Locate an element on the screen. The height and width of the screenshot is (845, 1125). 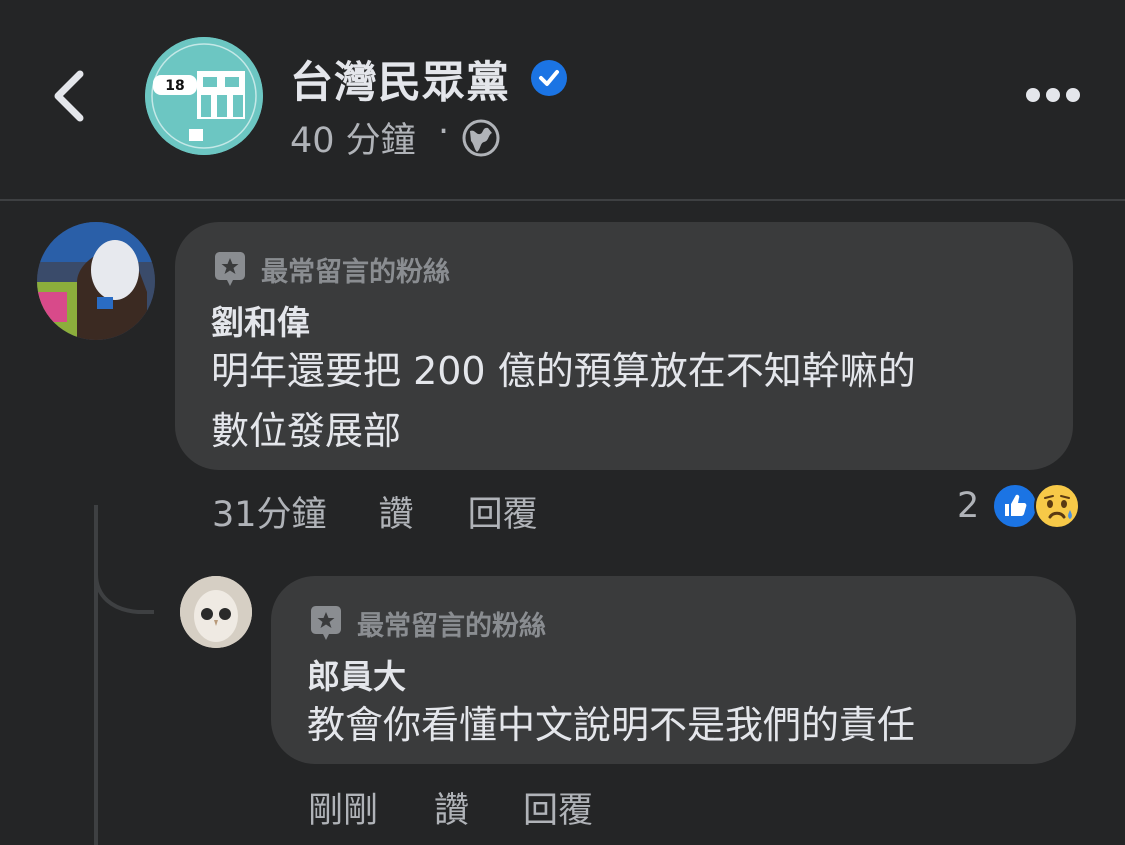
comment-text-line: 數位發展部 is located at coordinates (306, 431).